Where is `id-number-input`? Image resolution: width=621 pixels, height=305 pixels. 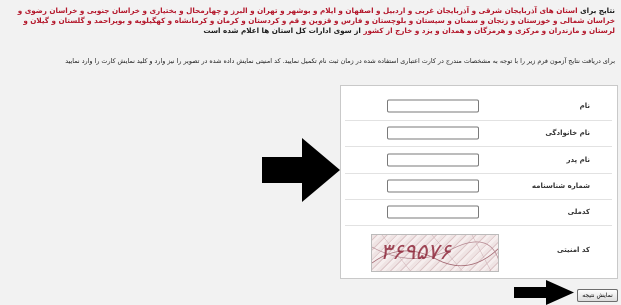 id-number-input is located at coordinates (433, 186).